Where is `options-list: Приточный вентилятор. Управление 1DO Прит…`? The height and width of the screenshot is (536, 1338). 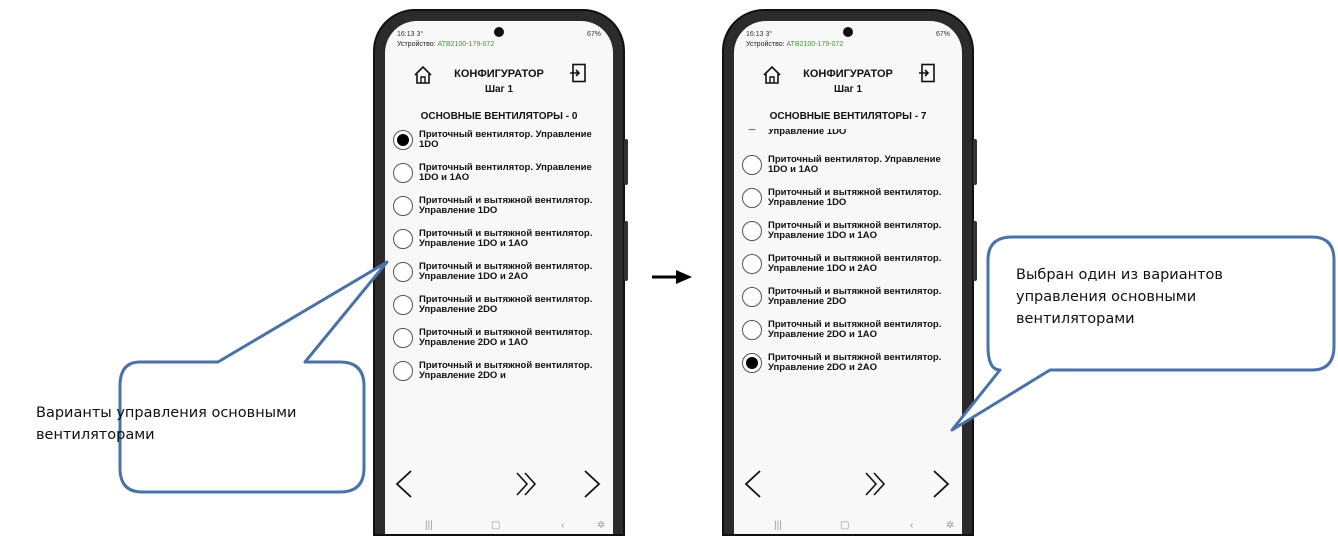
options-list: Приточный вентилятор. Управление 1DO Прит… is located at coordinates (499, 294).